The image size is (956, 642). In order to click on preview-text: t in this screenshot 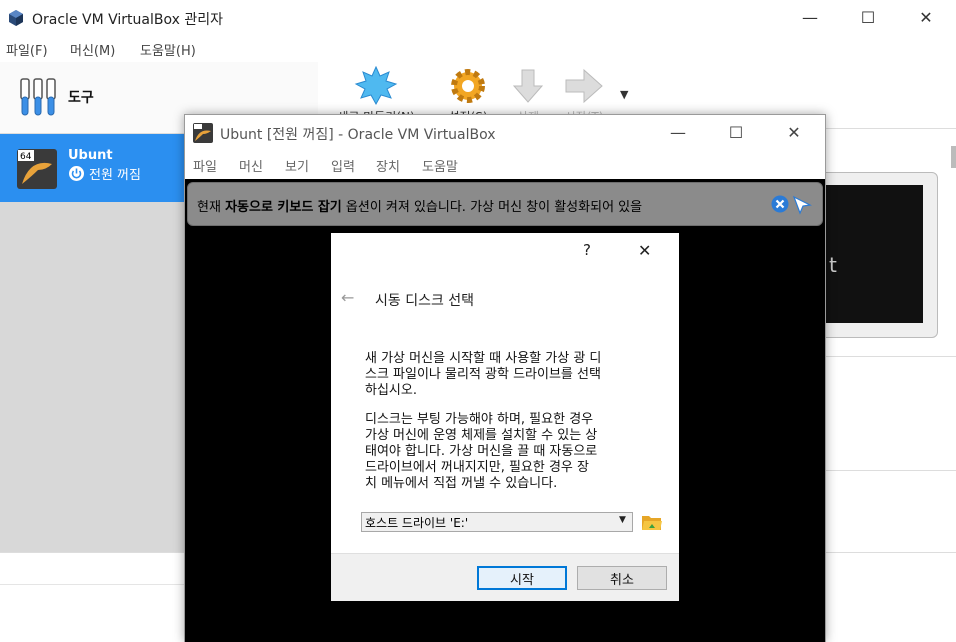, I will do `click(833, 265)`.